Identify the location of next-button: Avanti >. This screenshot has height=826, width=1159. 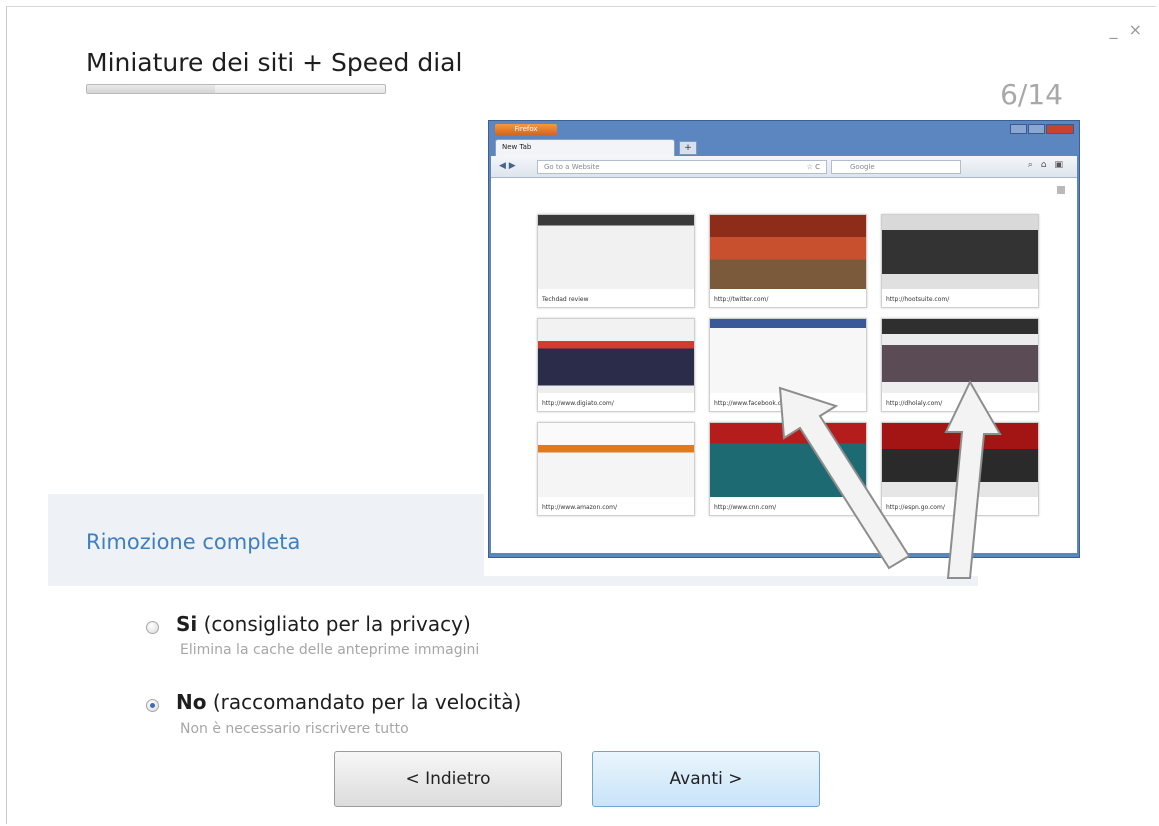
(706, 779).